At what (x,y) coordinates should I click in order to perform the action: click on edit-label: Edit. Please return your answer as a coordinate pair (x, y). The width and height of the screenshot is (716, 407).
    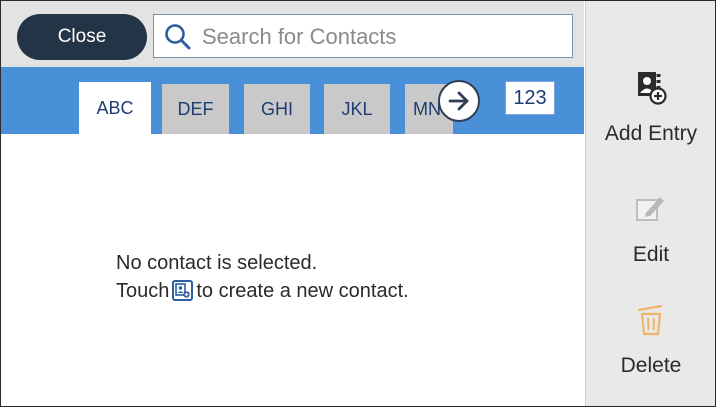
    Looking at the image, I should click on (651, 254).